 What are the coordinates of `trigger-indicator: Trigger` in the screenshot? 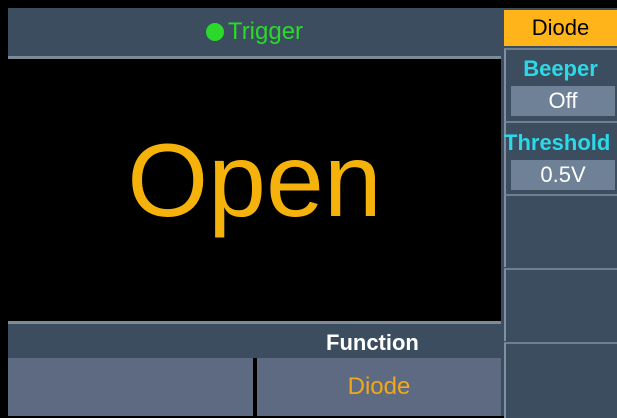 It's located at (254, 32).